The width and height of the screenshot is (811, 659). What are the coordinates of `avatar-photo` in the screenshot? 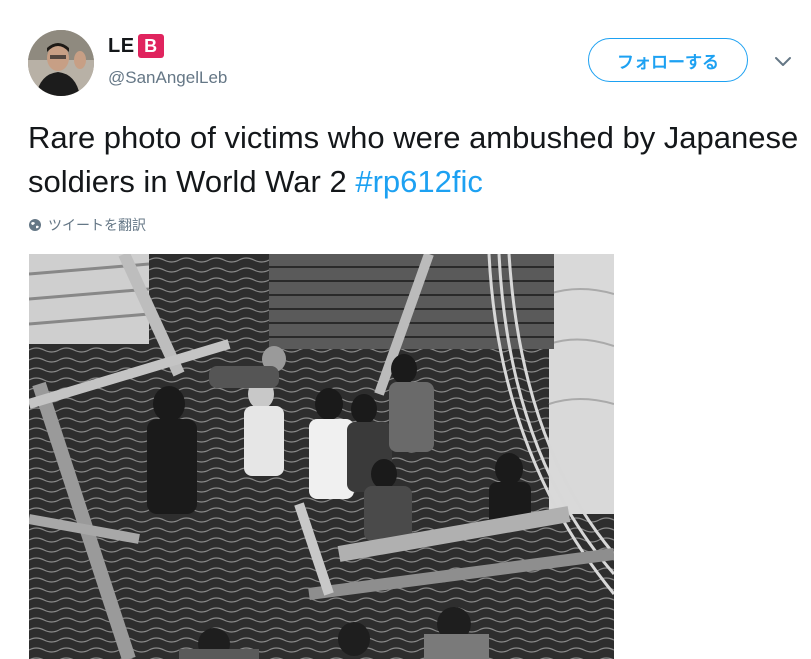 It's located at (61, 63).